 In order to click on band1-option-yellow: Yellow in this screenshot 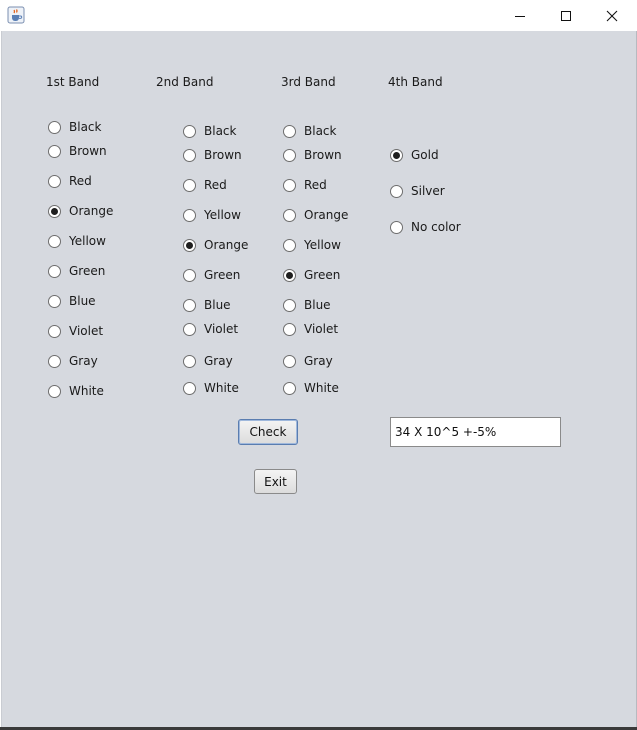, I will do `click(77, 241)`.